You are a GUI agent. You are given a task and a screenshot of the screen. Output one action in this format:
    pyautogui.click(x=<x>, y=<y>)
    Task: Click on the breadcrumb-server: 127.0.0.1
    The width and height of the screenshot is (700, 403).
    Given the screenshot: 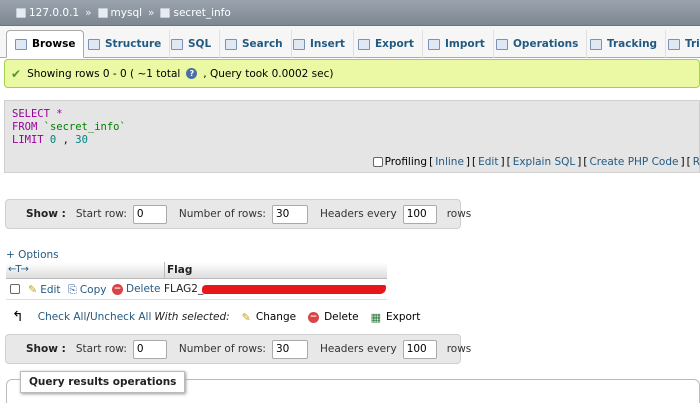 What is the action you would take?
    pyautogui.click(x=47, y=13)
    